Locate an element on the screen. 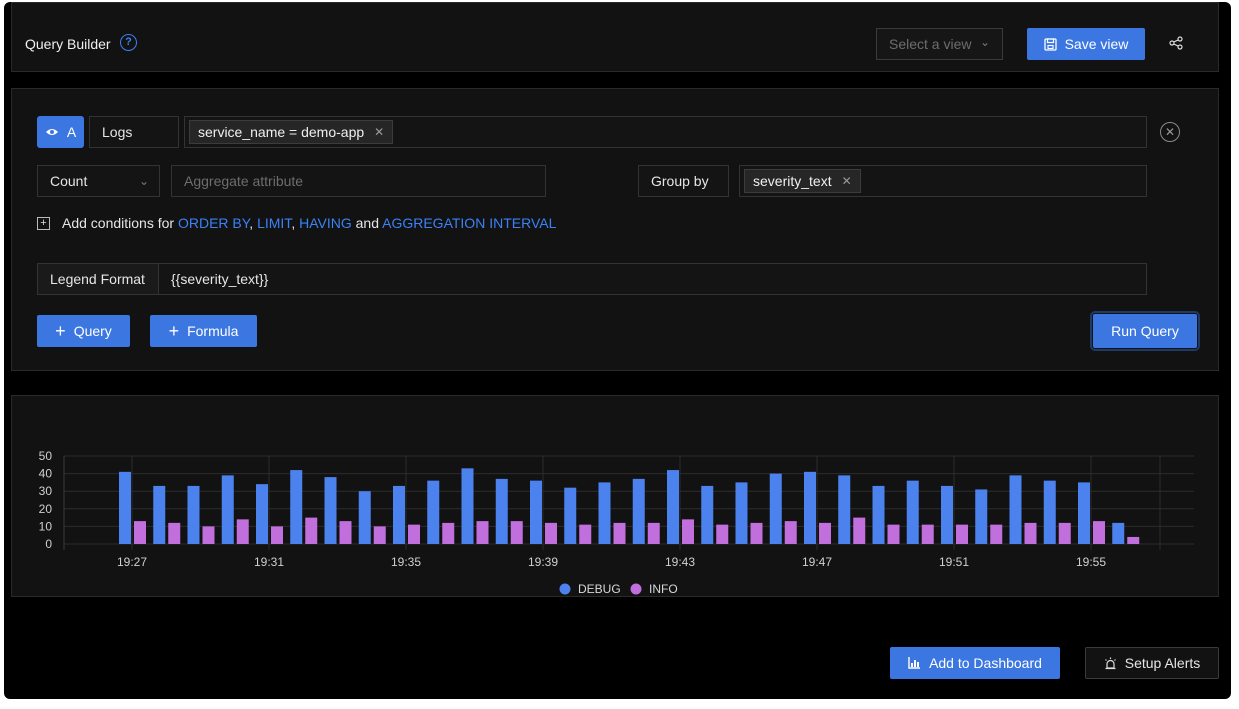 Image resolution: width=1239 pixels, height=709 pixels. group-by-input: severity_text ✕ is located at coordinates (943, 181).